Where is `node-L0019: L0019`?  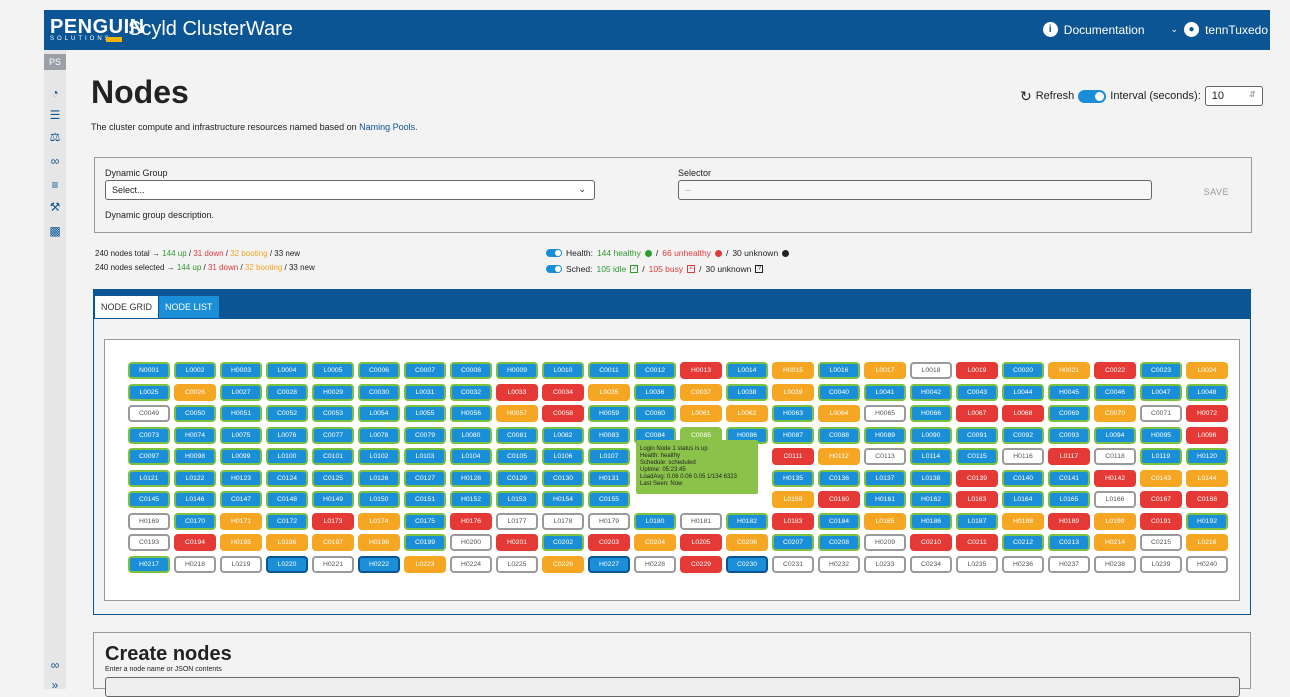 node-L0019: L0019 is located at coordinates (977, 370).